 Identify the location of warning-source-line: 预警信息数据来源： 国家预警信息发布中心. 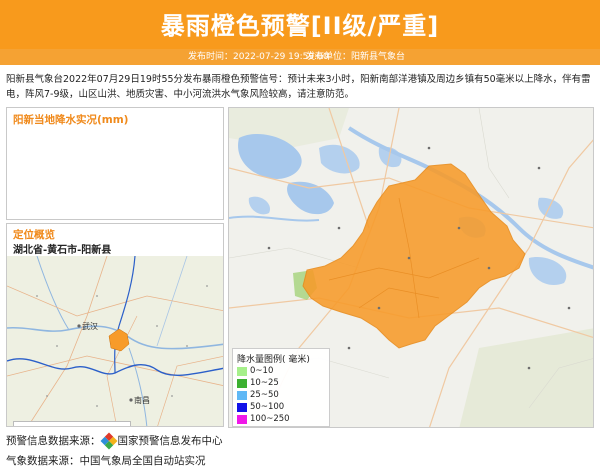
(114, 440).